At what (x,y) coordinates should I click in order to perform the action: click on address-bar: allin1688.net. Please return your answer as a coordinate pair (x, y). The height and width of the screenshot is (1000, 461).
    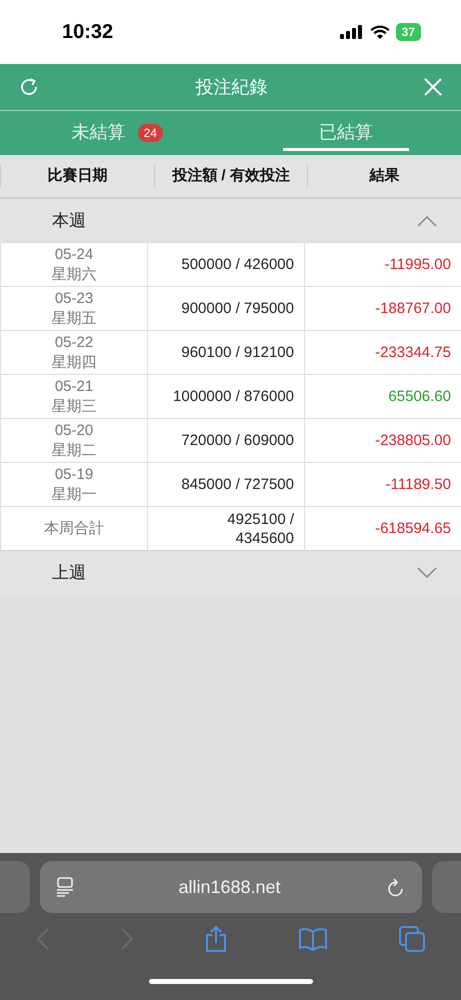
    Looking at the image, I should click on (231, 887).